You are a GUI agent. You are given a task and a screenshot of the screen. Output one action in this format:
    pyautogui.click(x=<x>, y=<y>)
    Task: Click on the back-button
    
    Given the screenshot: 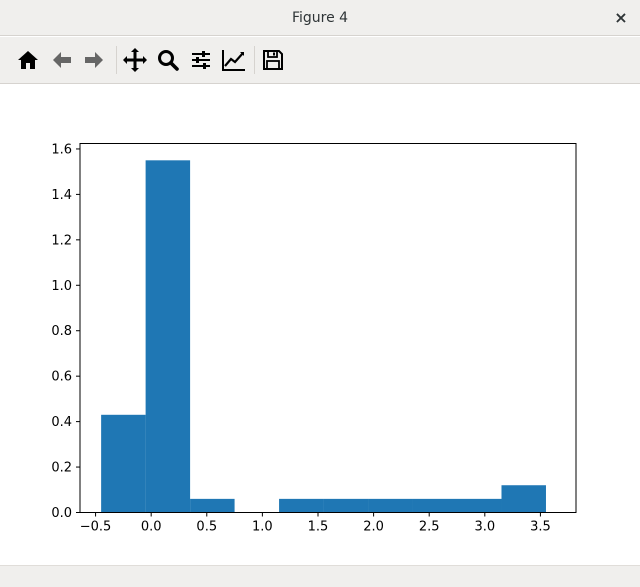 What is the action you would take?
    pyautogui.click(x=62, y=60)
    